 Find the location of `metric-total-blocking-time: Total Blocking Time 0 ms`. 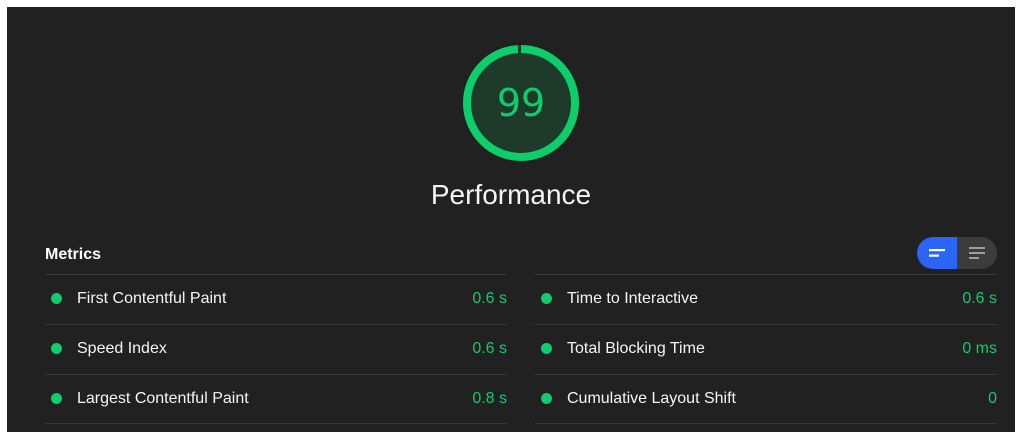

metric-total-blocking-time: Total Blocking Time 0 ms is located at coordinates (766, 349).